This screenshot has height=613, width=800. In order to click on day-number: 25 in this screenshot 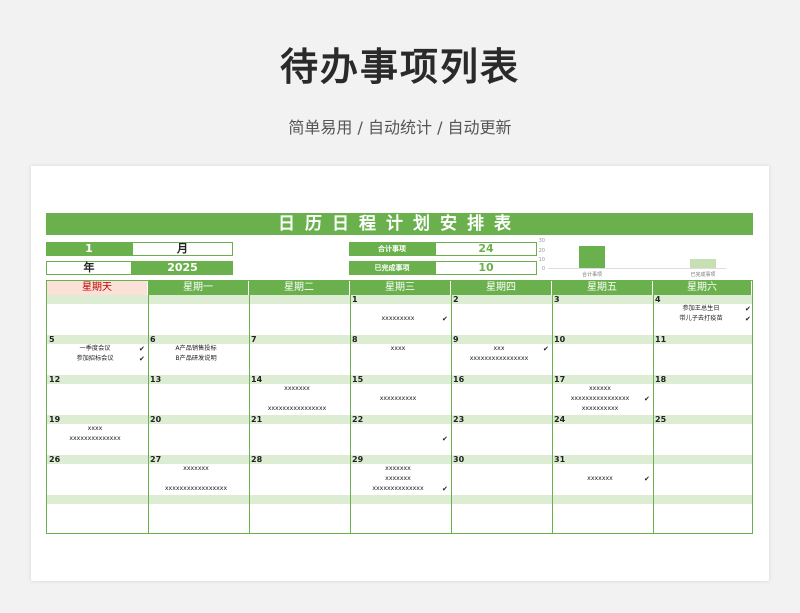, I will do `click(661, 419)`.